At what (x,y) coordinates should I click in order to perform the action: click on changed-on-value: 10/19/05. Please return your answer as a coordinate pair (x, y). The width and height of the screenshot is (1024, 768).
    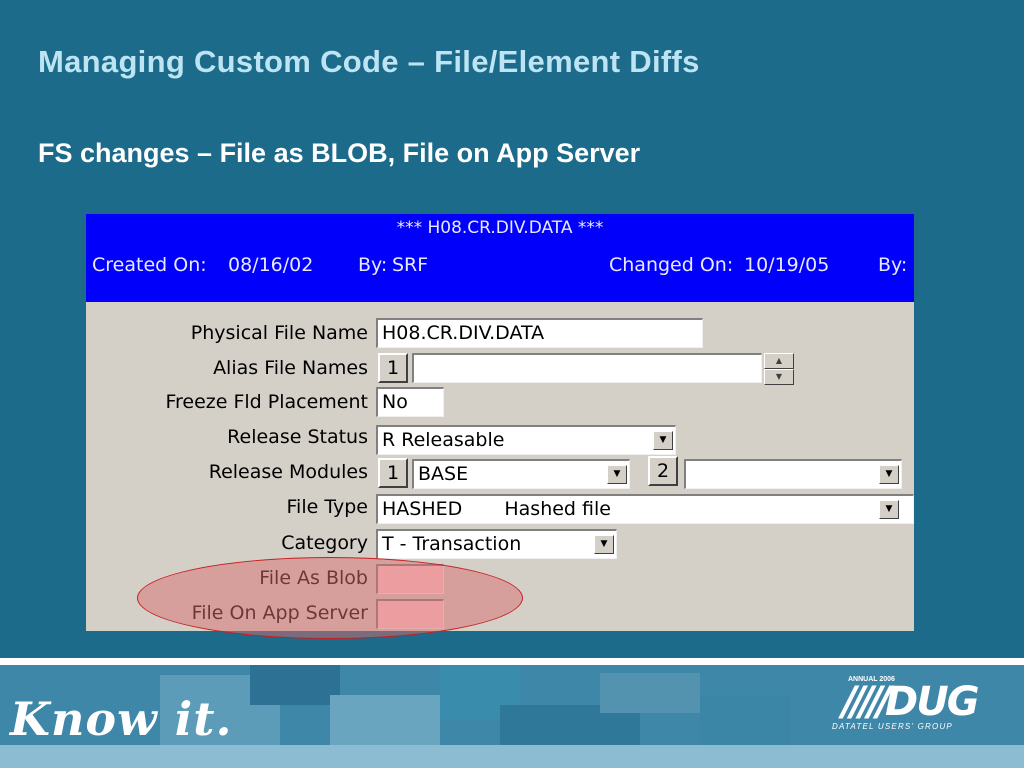
    Looking at the image, I should click on (787, 265).